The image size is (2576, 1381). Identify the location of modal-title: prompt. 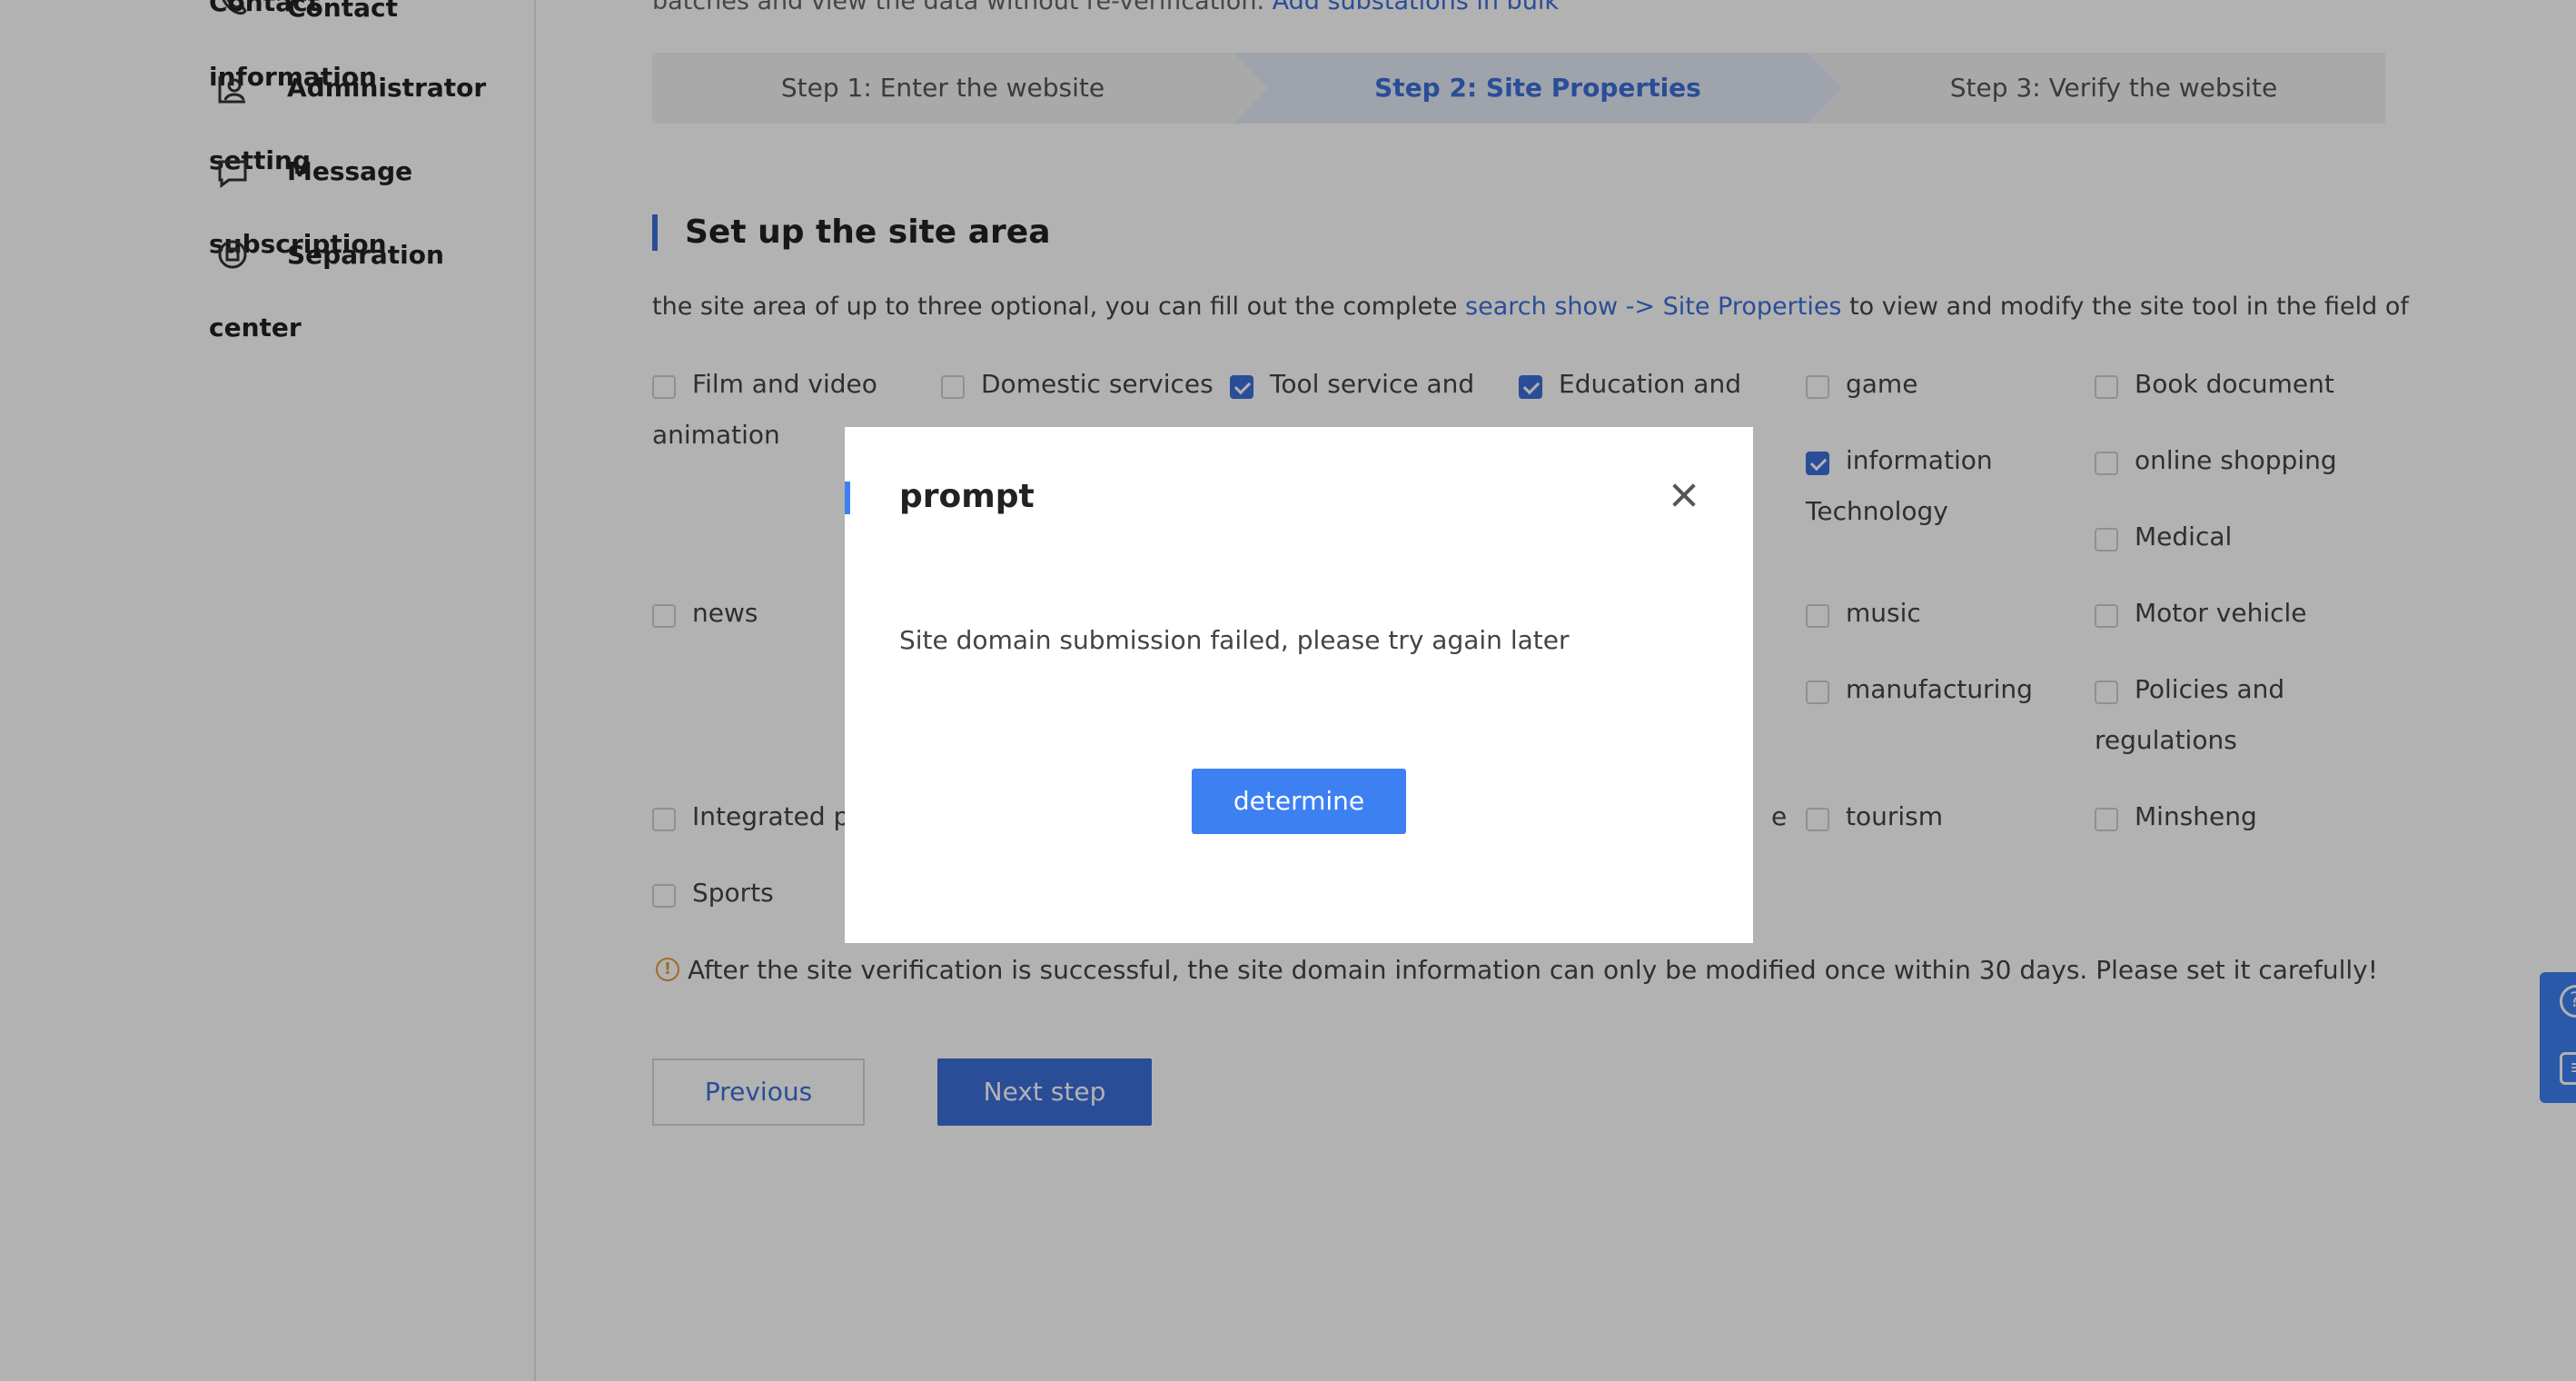
(967, 496).